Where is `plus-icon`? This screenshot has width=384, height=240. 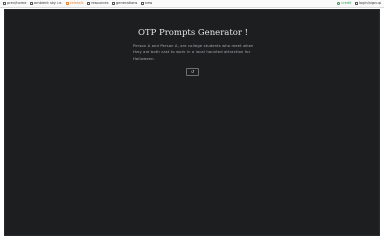
plus-icon is located at coordinates (142, 3).